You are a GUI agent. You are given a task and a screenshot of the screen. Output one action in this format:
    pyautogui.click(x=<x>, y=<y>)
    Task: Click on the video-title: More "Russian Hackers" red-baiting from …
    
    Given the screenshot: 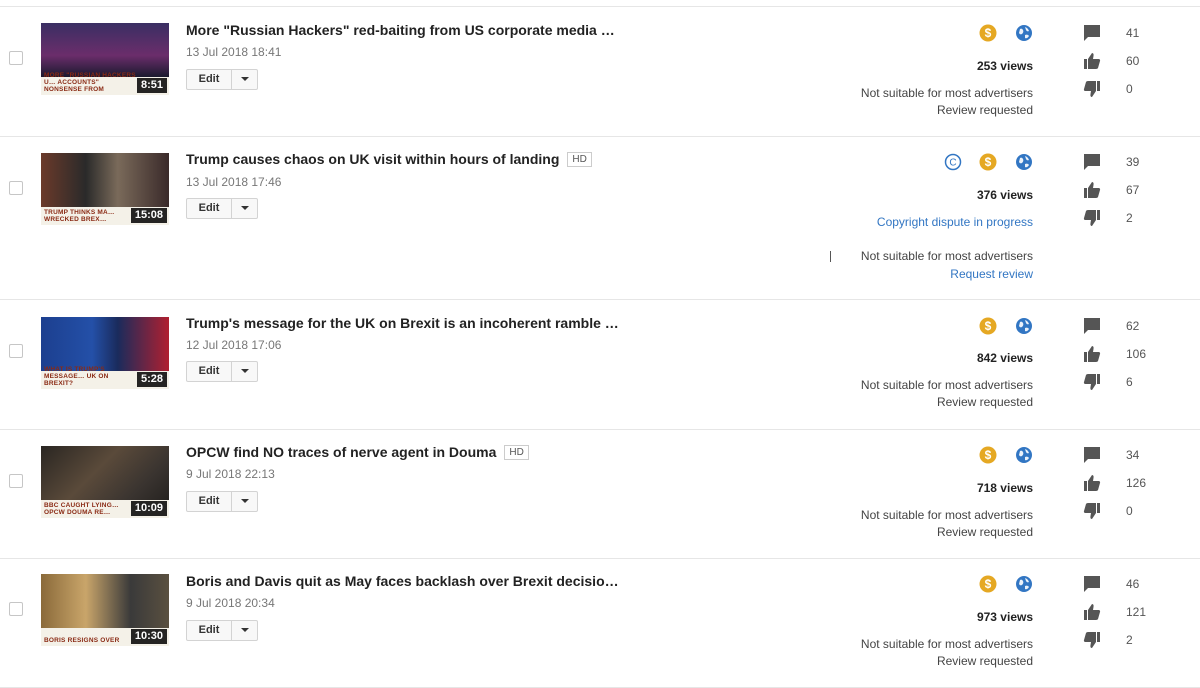 What is the action you would take?
    pyautogui.click(x=400, y=30)
    